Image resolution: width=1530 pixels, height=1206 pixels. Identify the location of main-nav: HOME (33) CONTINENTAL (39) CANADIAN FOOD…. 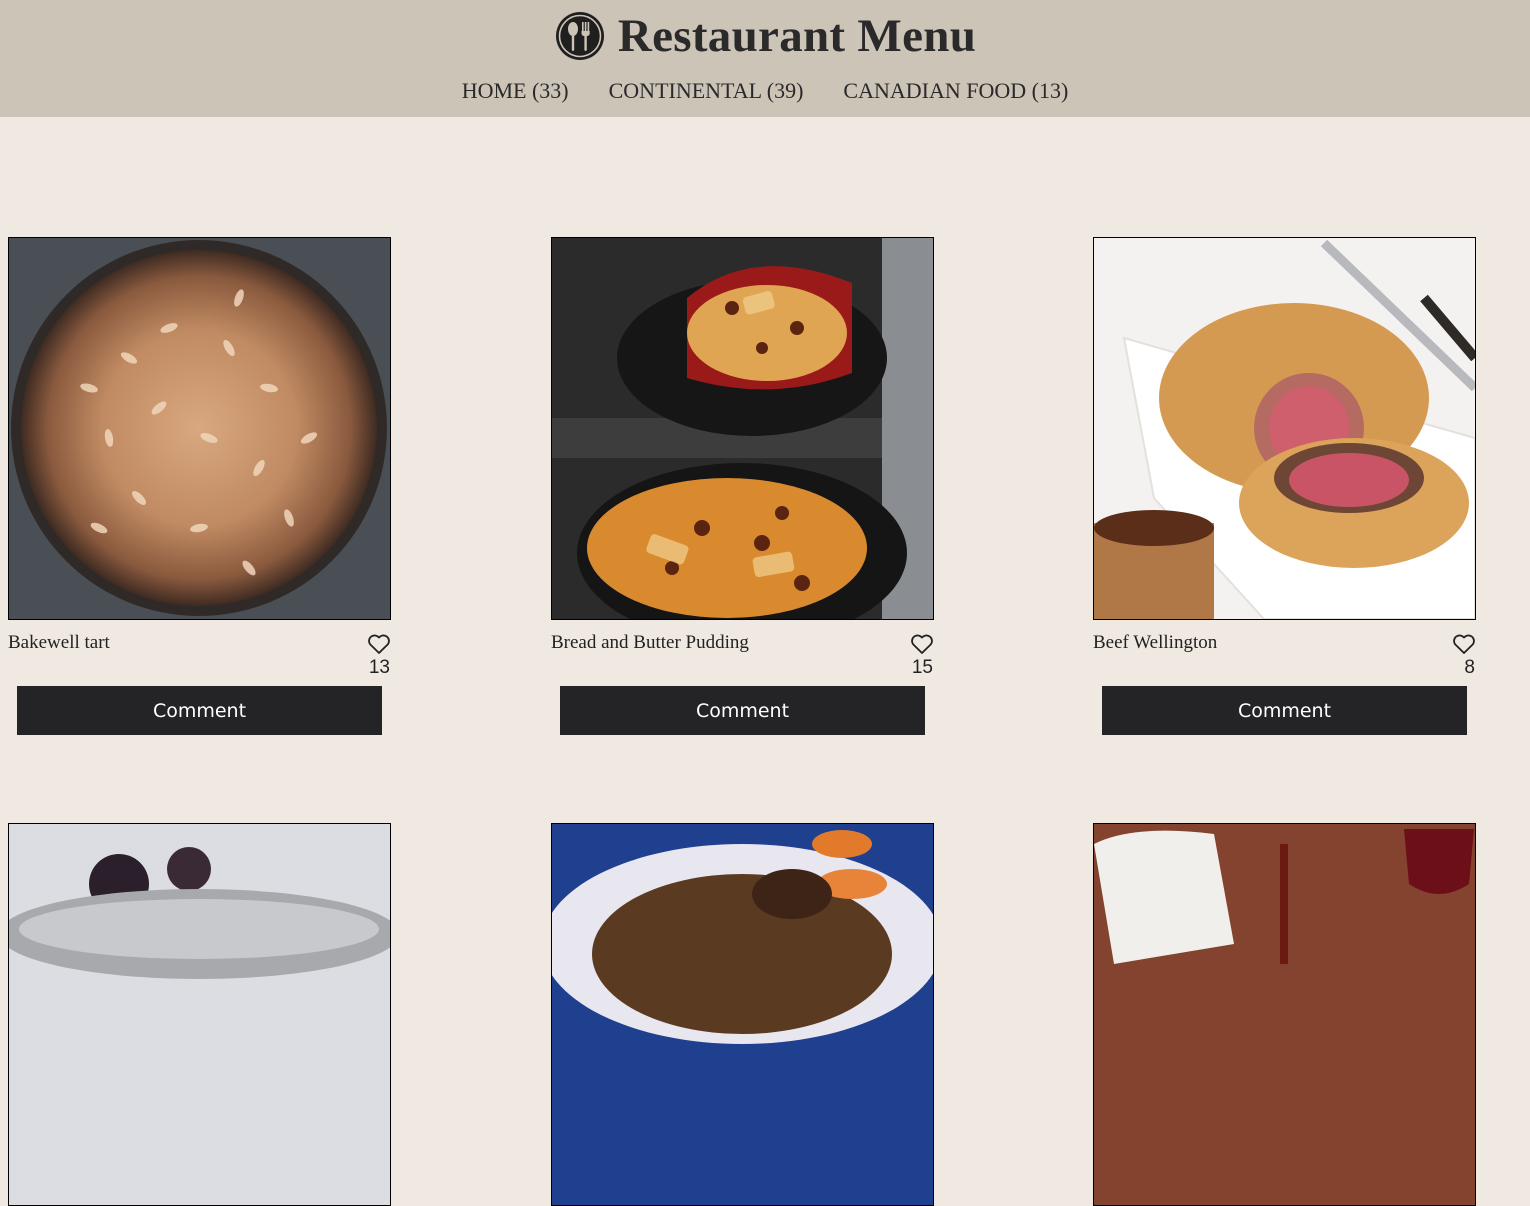
(765, 91).